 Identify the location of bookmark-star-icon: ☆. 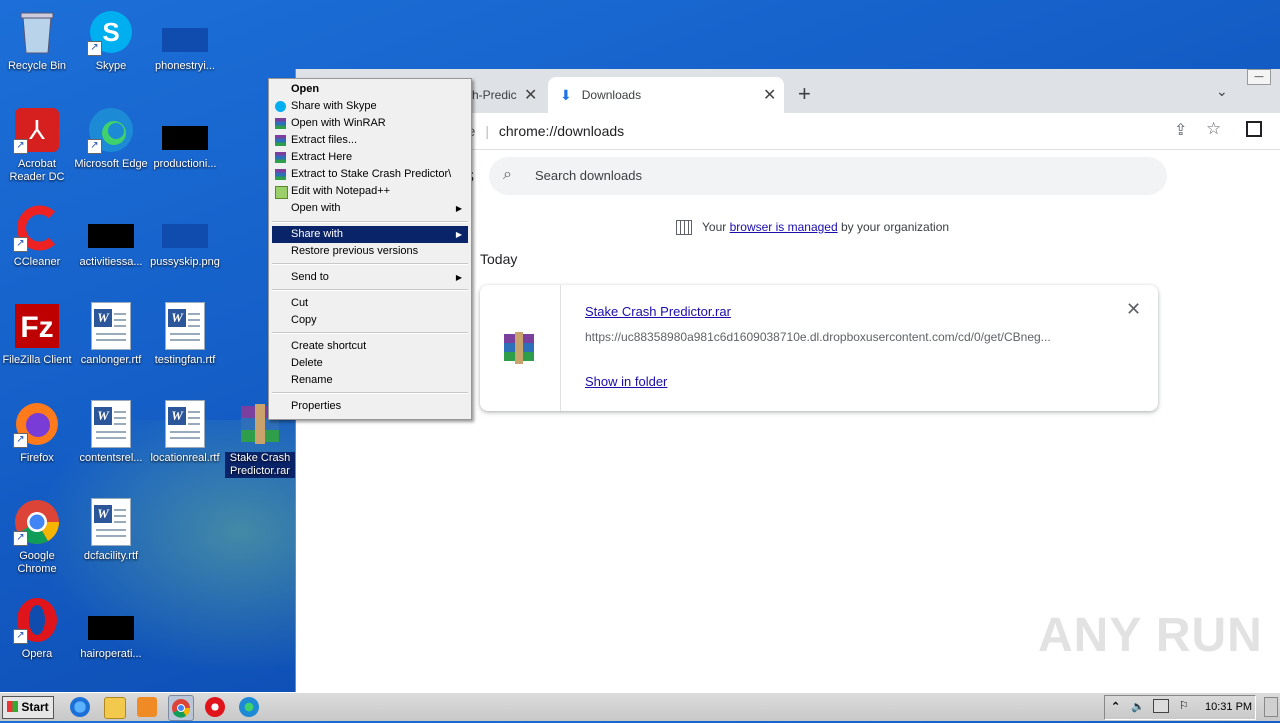
(1213, 129).